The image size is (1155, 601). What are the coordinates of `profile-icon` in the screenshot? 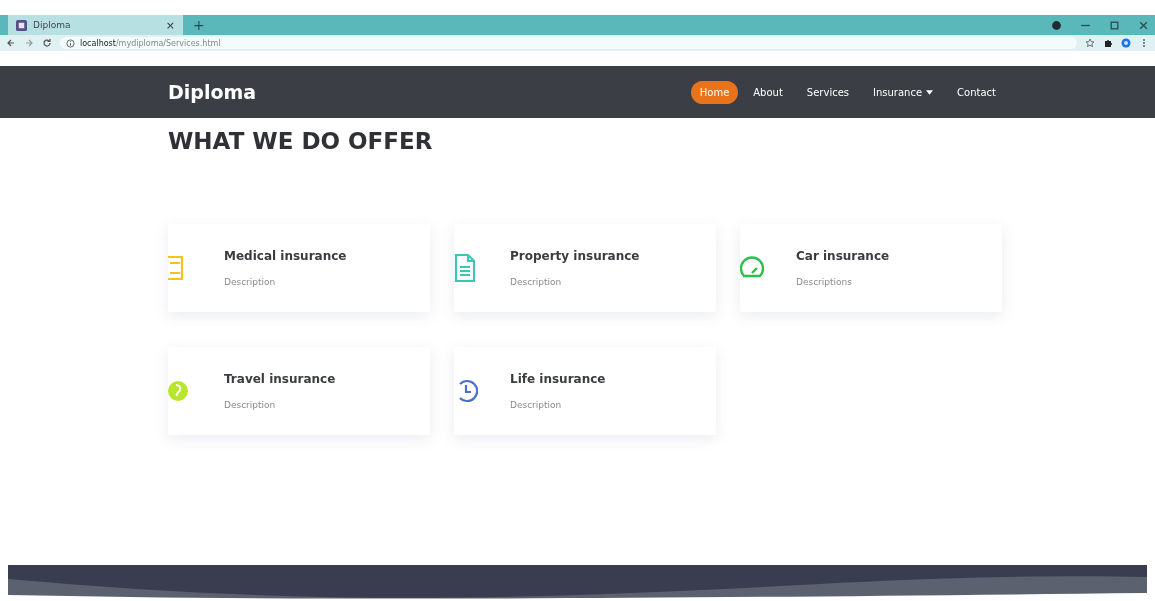 It's located at (1126, 43).